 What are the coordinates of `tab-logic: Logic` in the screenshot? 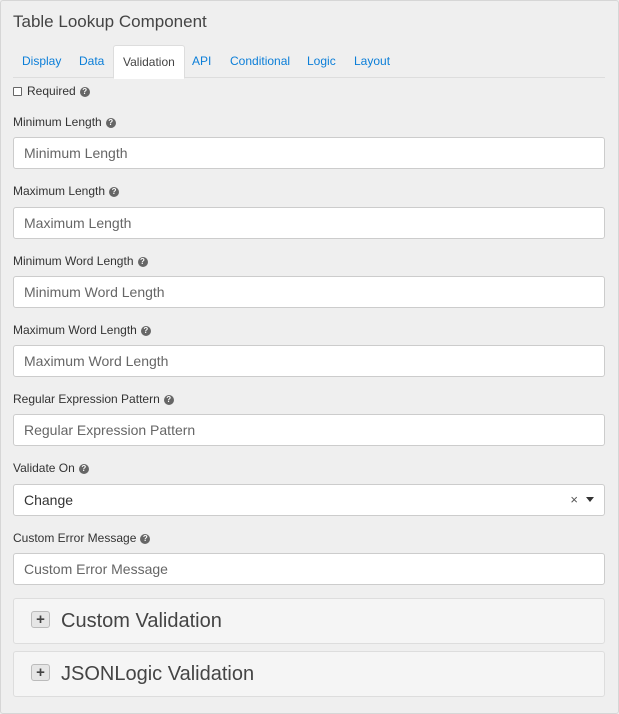 It's located at (321, 61).